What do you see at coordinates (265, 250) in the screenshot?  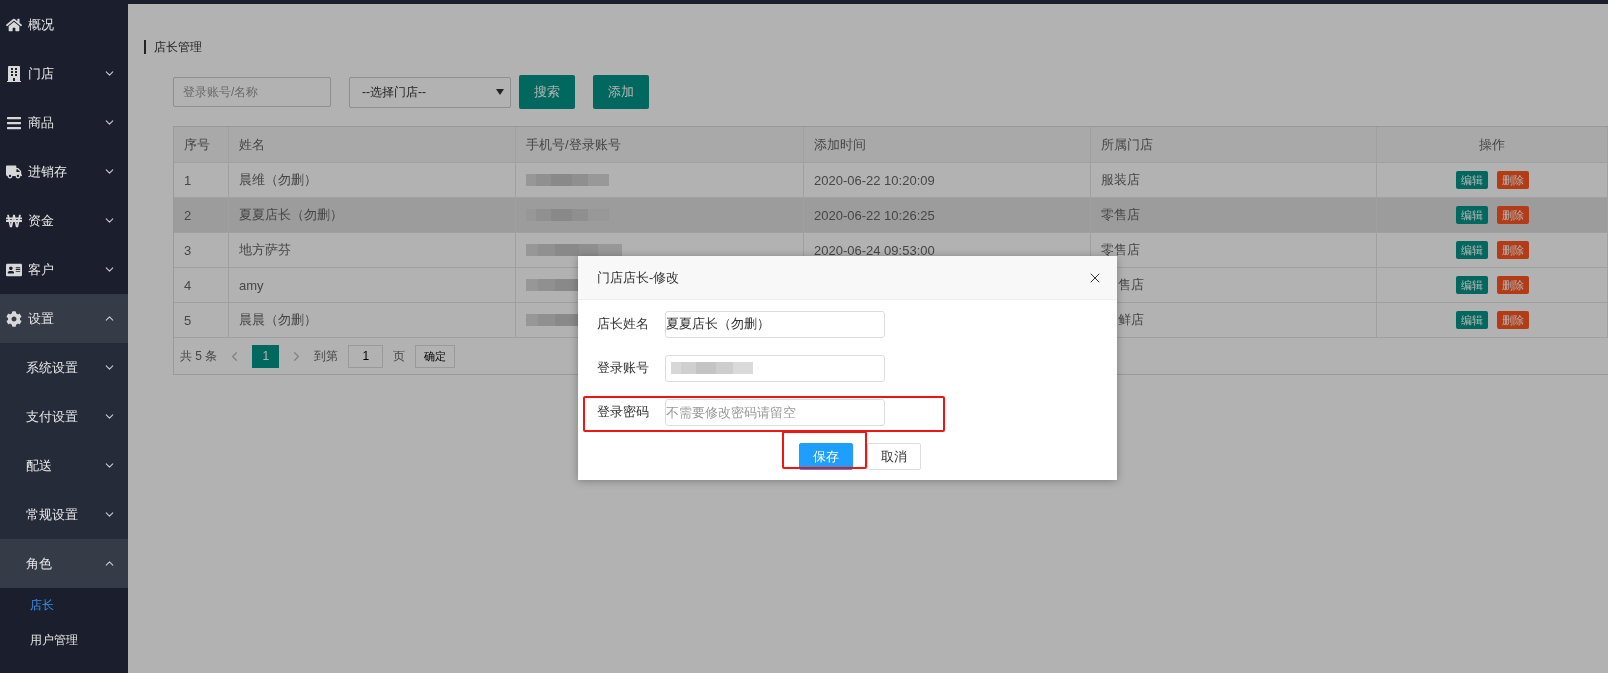 I see `table-cell: 地方萨芬` at bounding box center [265, 250].